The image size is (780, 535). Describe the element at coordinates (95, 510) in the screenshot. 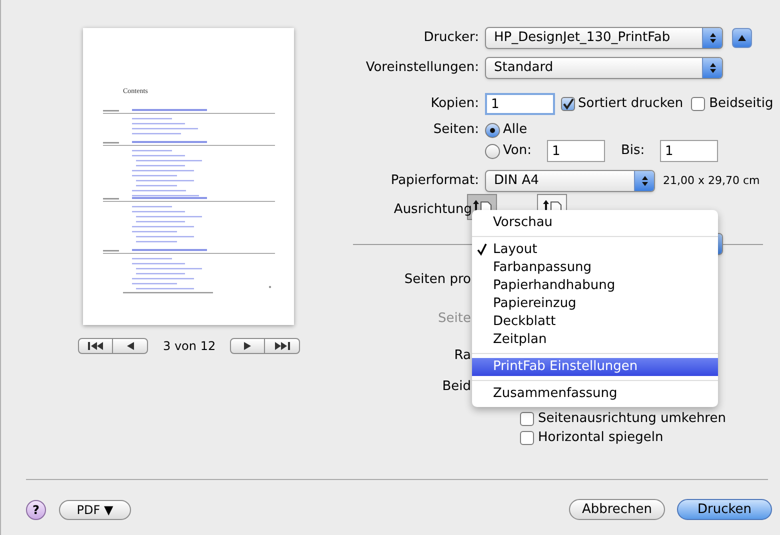

I see `pdf-button: PDF ▼` at that location.